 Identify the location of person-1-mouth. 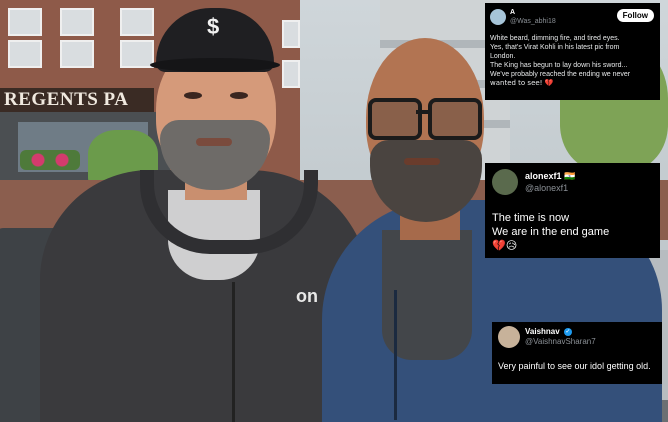
(214, 142).